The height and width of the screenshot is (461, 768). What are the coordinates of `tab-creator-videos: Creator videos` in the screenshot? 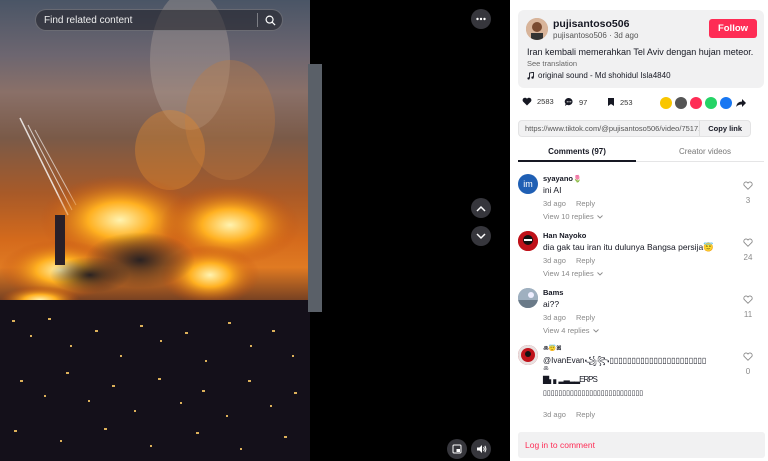 It's located at (705, 151).